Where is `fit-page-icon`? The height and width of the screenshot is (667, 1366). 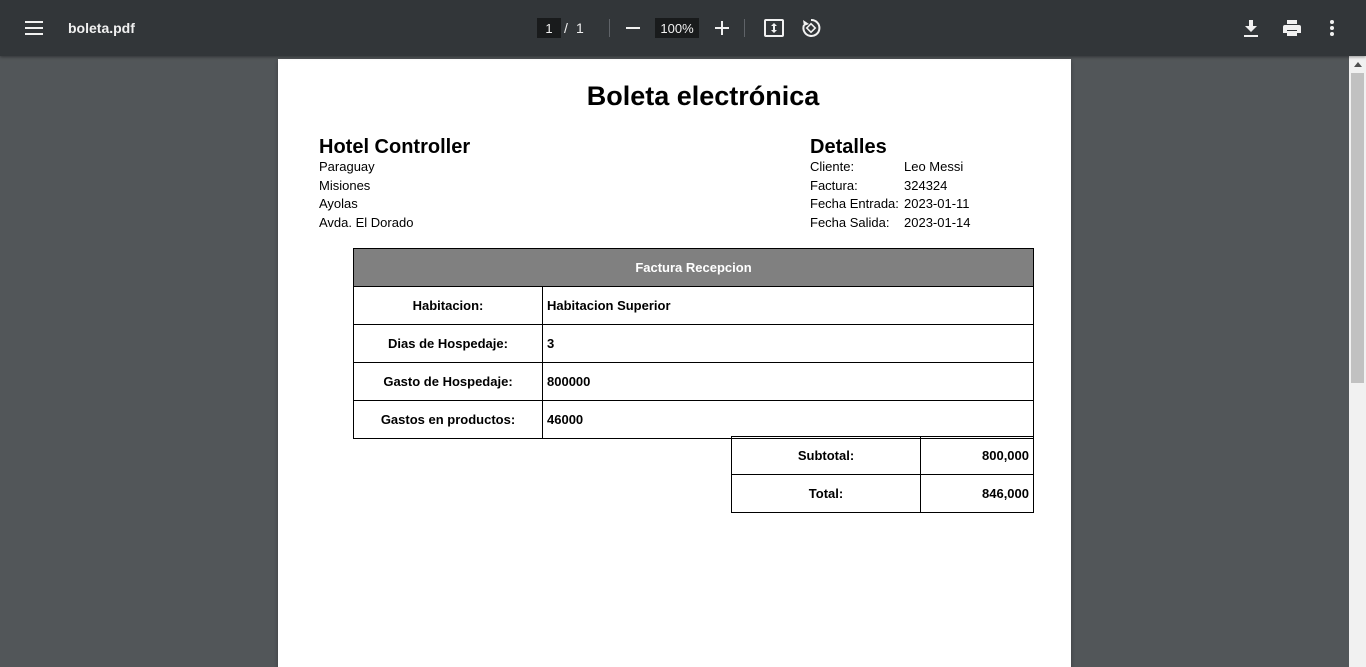
fit-page-icon is located at coordinates (774, 28).